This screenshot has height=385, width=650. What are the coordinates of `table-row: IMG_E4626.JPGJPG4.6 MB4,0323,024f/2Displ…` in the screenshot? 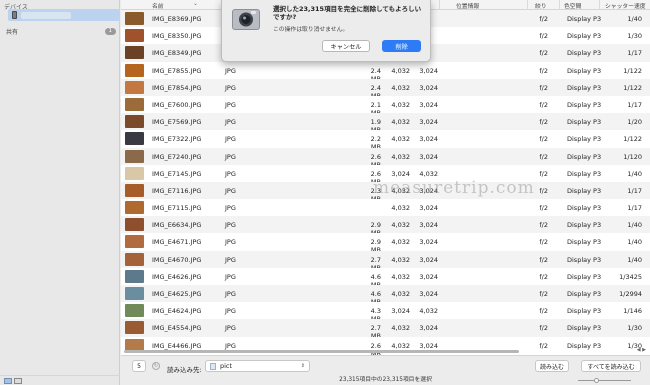 It's located at (385, 278).